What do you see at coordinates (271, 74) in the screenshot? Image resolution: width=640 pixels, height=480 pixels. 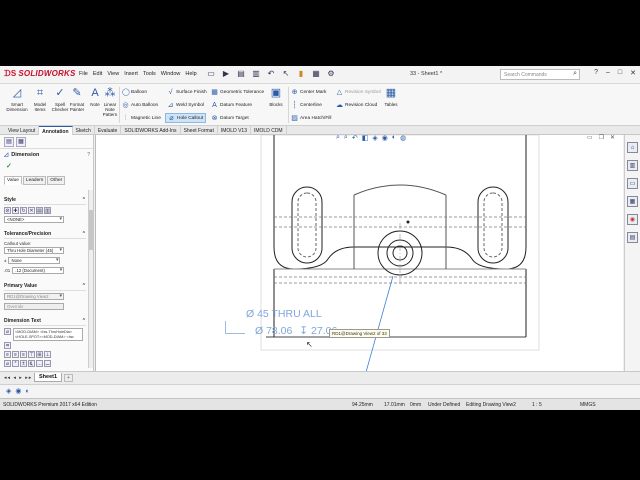 I see `undo-icon: ↶` at bounding box center [271, 74].